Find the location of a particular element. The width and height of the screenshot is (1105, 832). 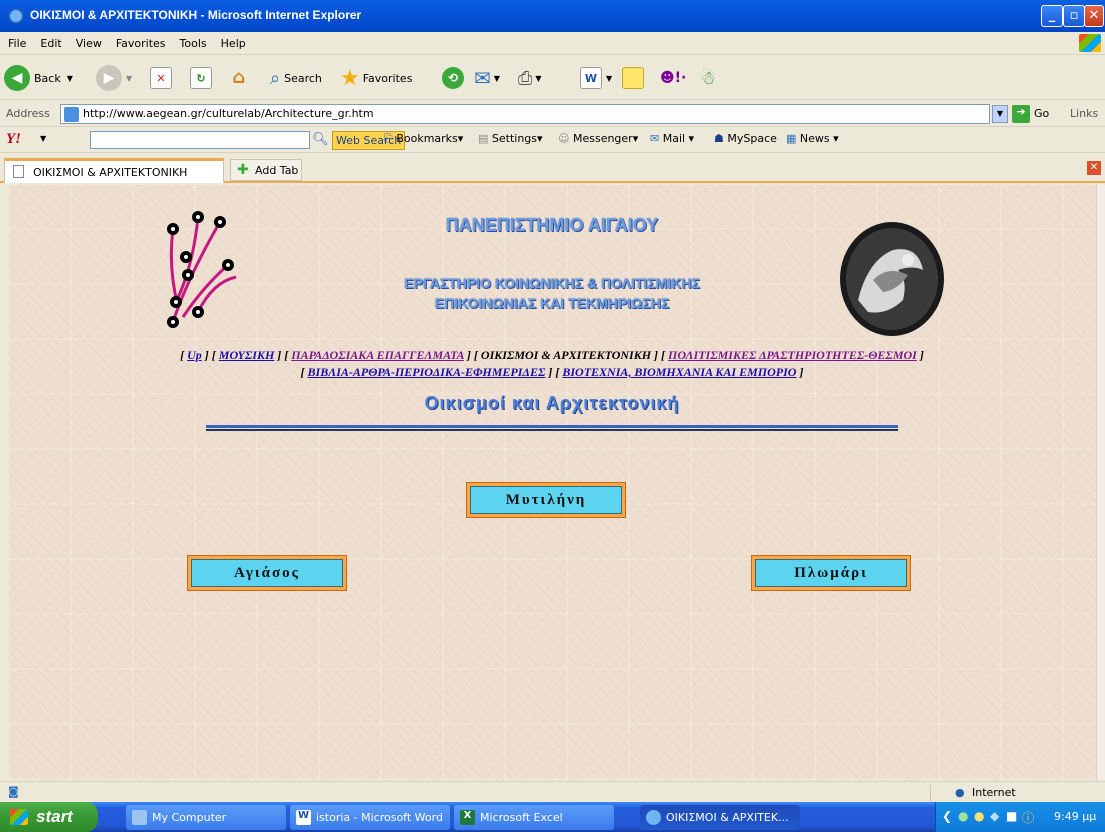

myspace-label: MySpace is located at coordinates (752, 138).